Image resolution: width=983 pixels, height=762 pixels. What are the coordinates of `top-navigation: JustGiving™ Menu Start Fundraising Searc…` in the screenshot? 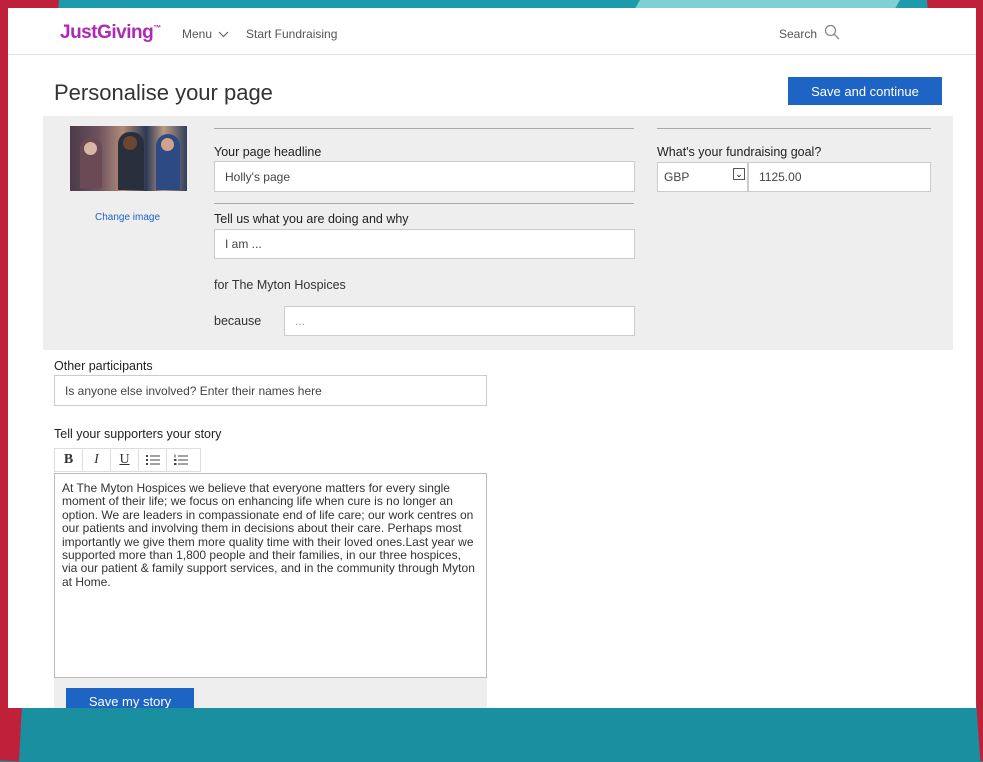 It's located at (492, 31).